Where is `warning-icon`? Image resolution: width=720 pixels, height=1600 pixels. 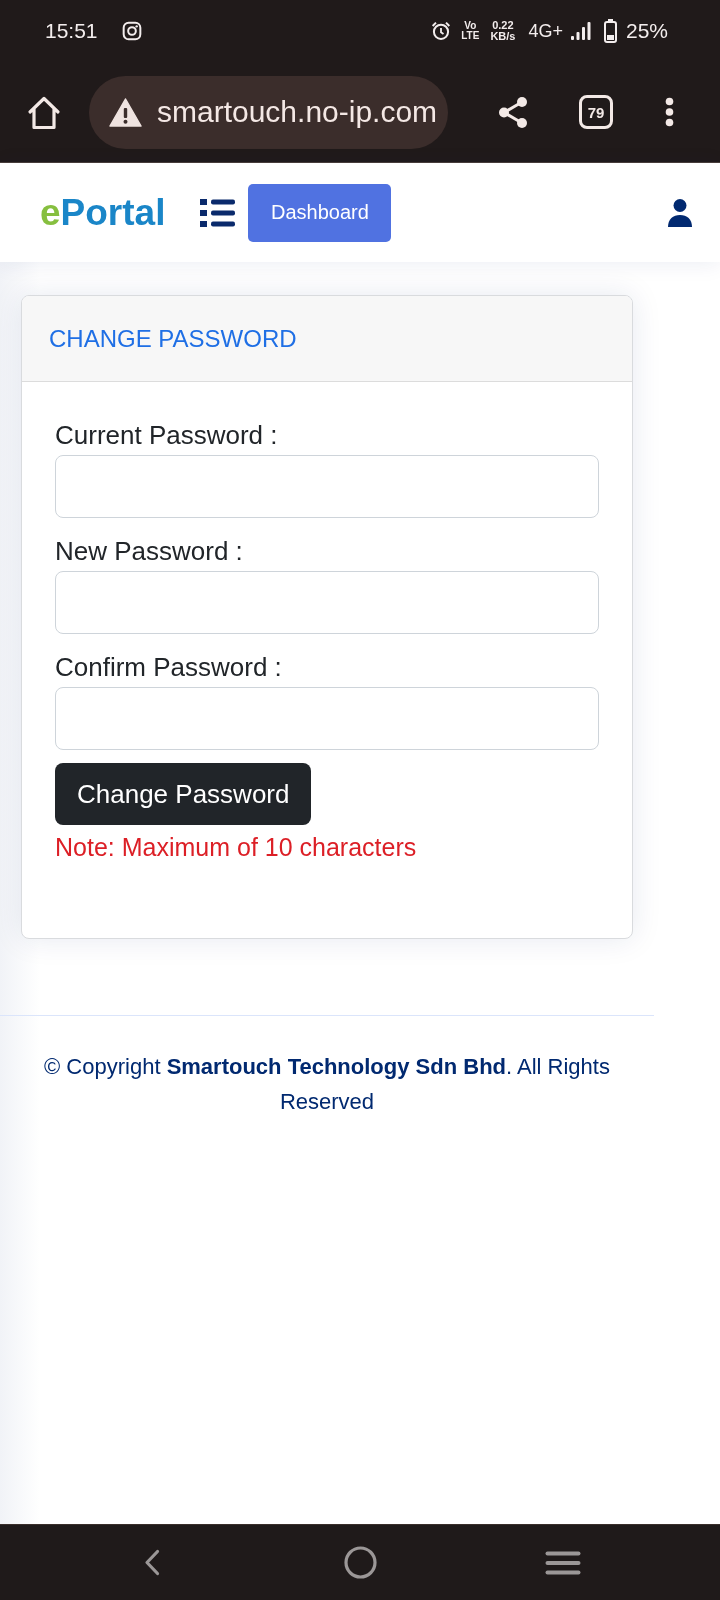
warning-icon is located at coordinates (125, 112).